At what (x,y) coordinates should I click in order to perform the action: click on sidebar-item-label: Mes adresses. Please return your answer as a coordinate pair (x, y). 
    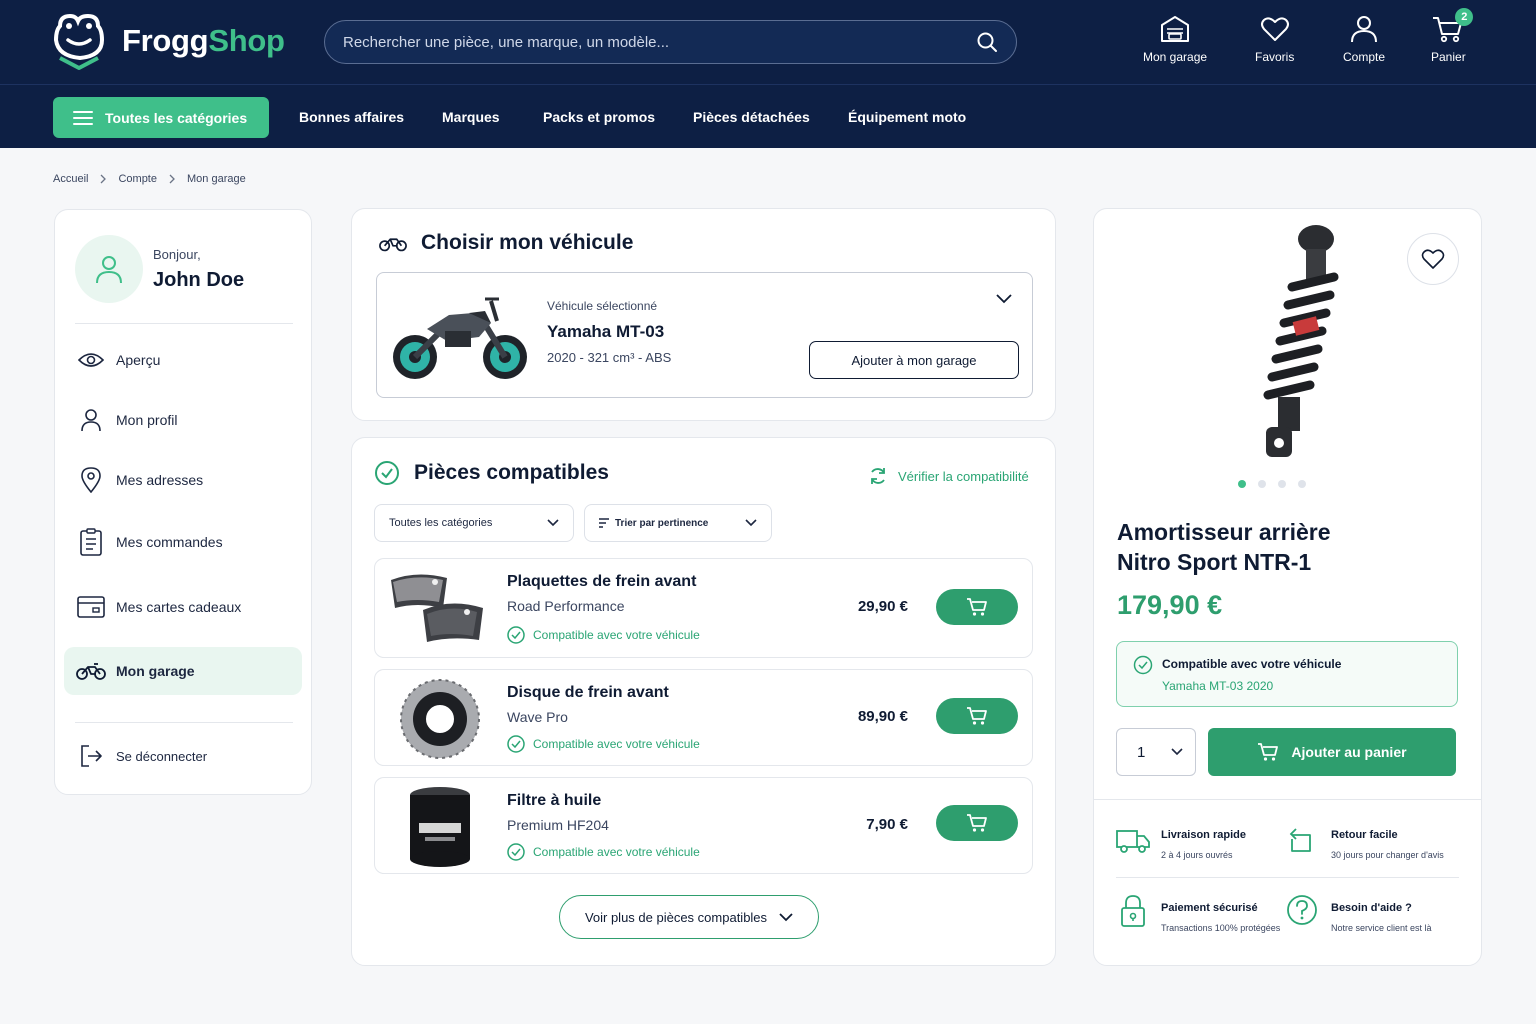
    Looking at the image, I should click on (160, 480).